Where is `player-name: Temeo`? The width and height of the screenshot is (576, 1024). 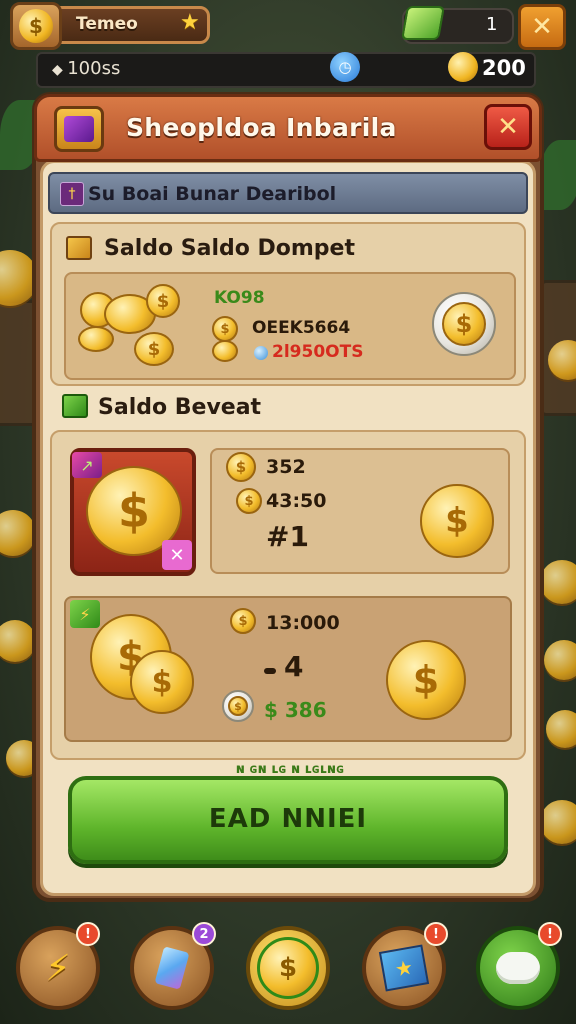
player-name: Temeo is located at coordinates (107, 24).